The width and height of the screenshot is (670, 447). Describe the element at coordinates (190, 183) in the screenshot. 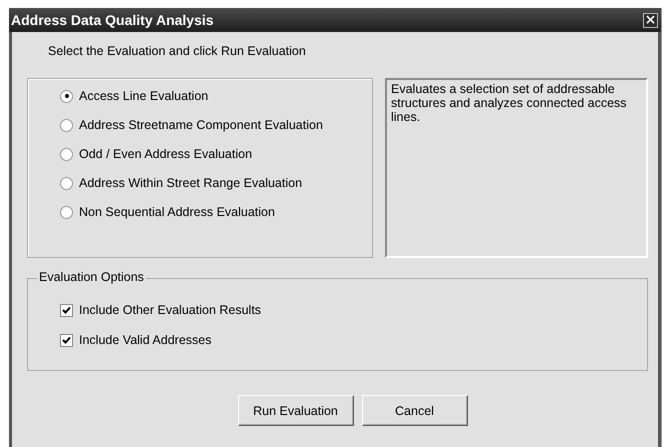

I see `radio-label: Address Within Street Range Evaluation` at that location.